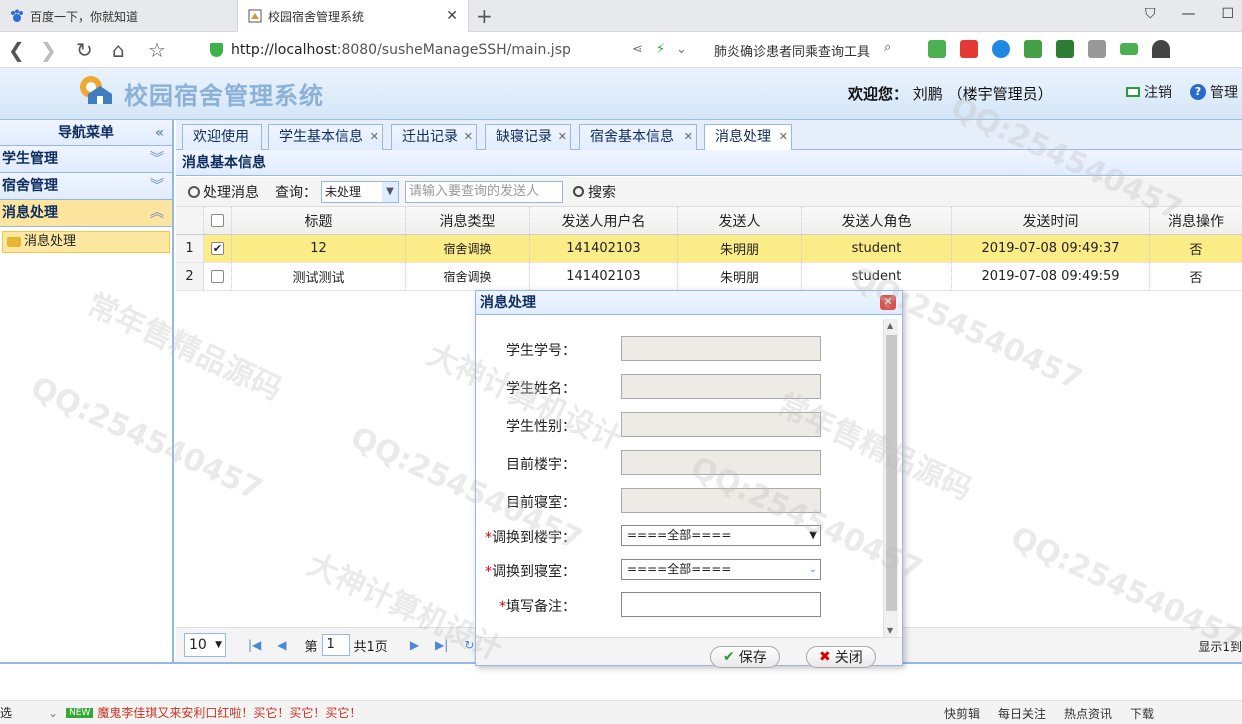  I want to click on news-ticker: 魔鬼李佳琪又来安利口红啦！买它！买它！买它！, so click(229, 712).